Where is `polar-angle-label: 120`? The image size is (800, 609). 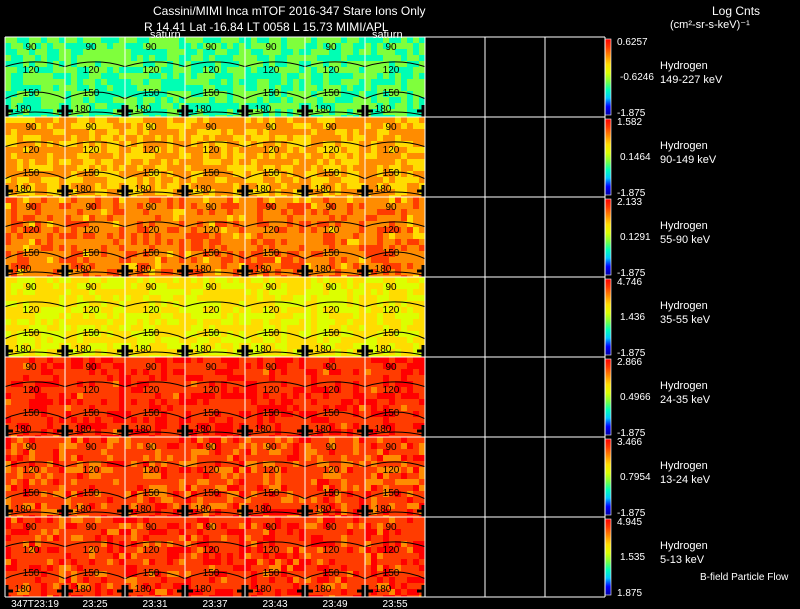 polar-angle-label: 120 is located at coordinates (31, 310).